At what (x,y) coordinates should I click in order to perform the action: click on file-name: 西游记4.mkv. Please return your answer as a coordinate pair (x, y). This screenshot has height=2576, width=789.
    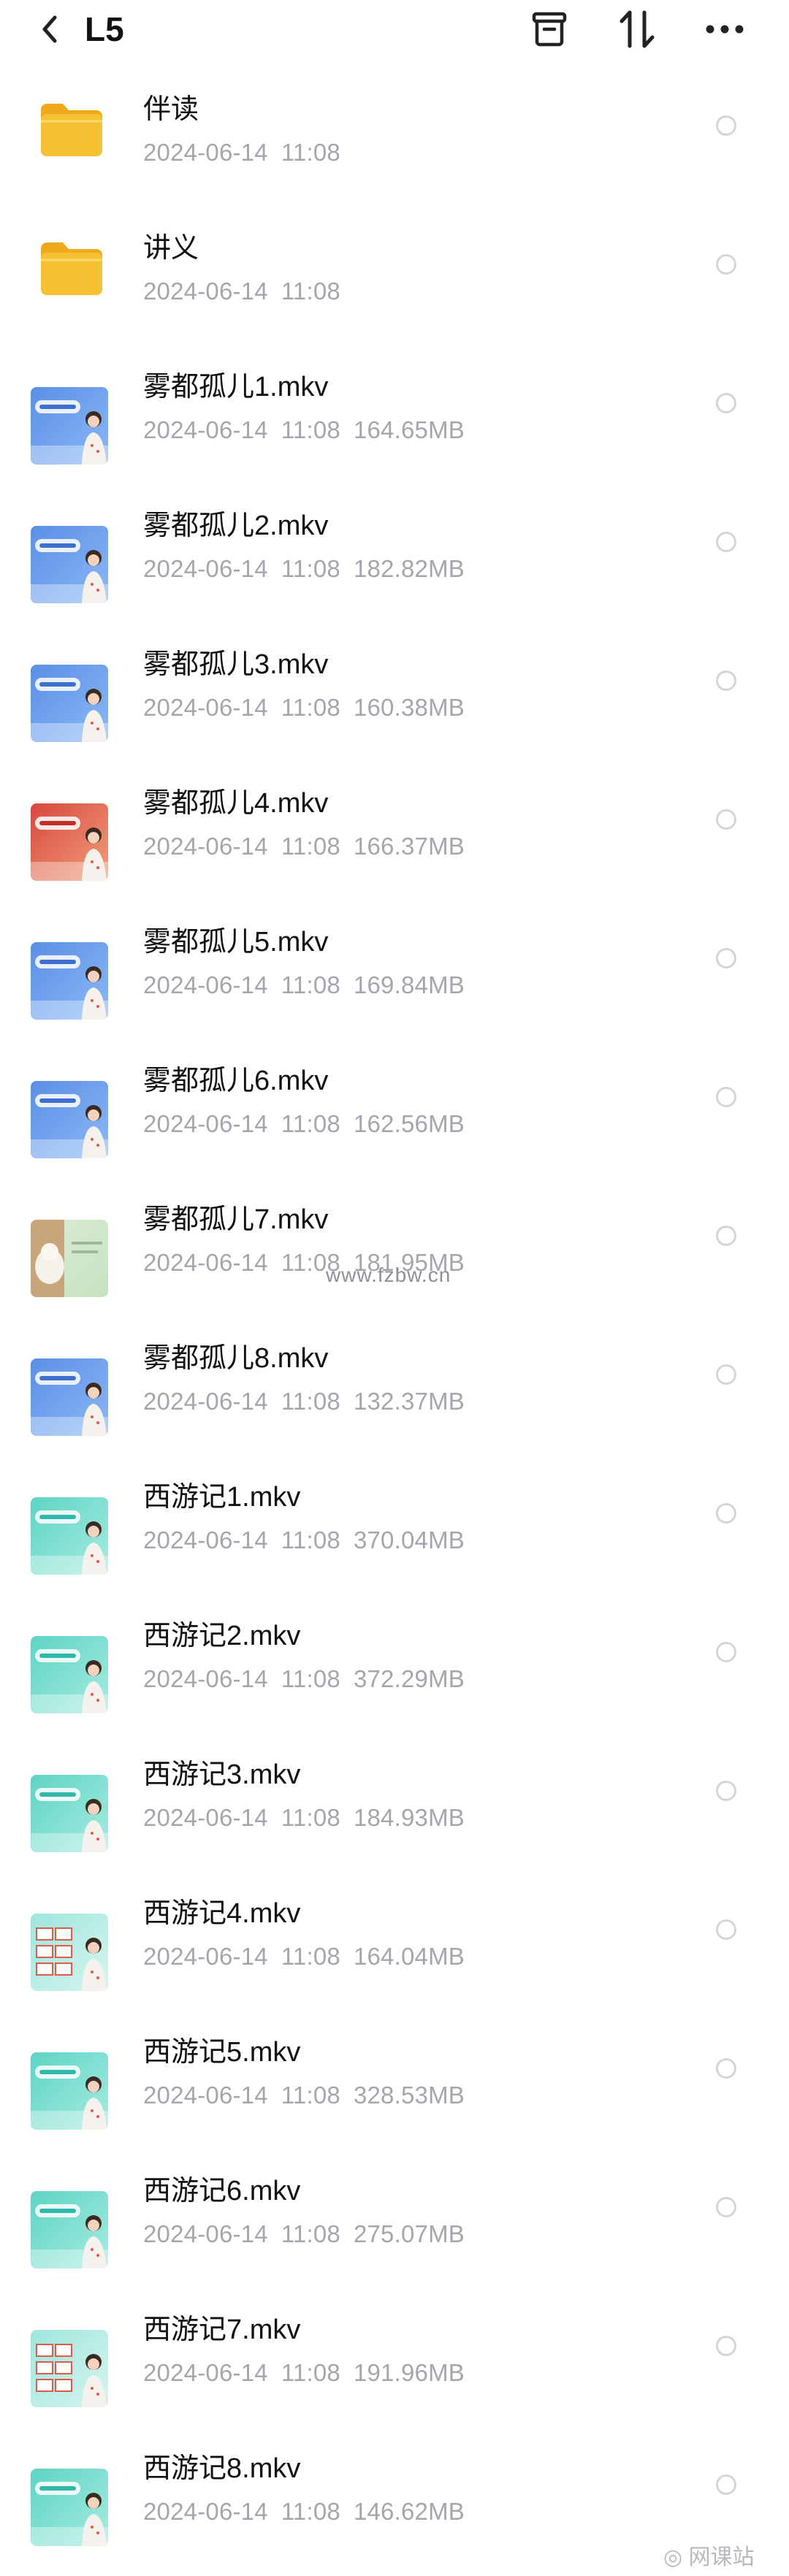
    Looking at the image, I should click on (222, 1913).